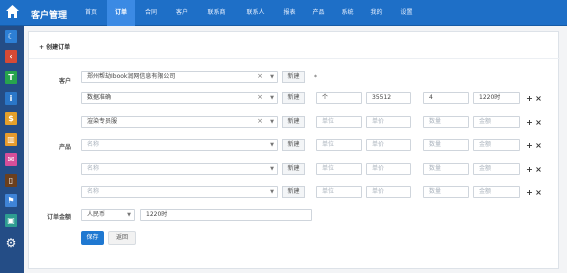 This screenshot has height=273, width=567. Describe the element at coordinates (11, 139) in the screenshot. I see `chart-icon: ▥` at that location.